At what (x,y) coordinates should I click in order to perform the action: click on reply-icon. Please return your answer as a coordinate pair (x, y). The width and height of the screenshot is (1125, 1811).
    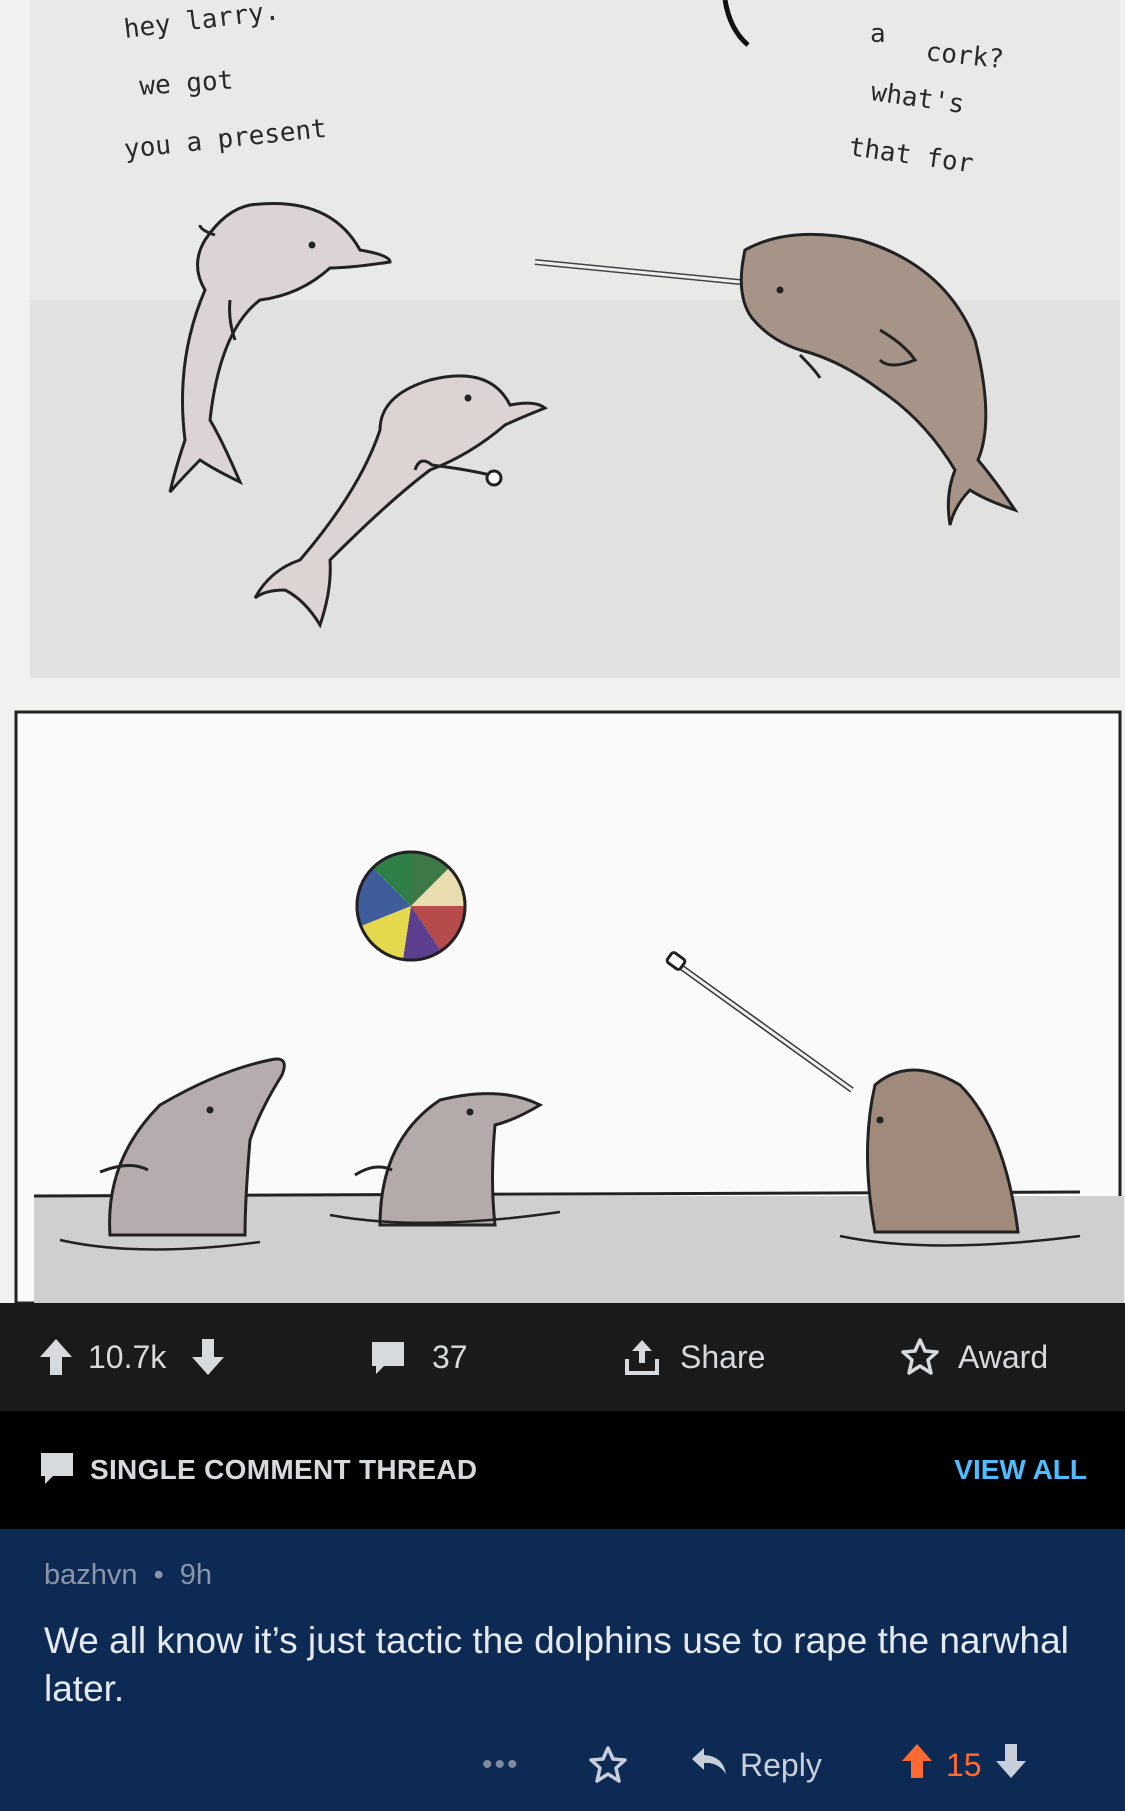
    Looking at the image, I should click on (709, 1765).